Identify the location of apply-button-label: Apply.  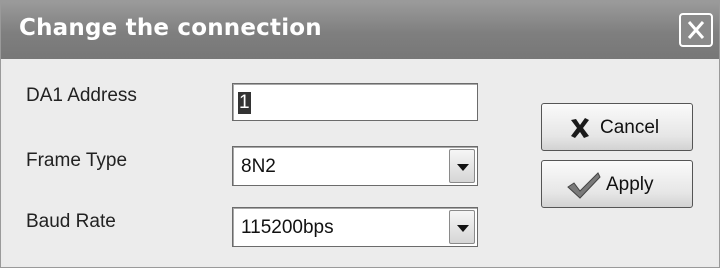
(630, 184).